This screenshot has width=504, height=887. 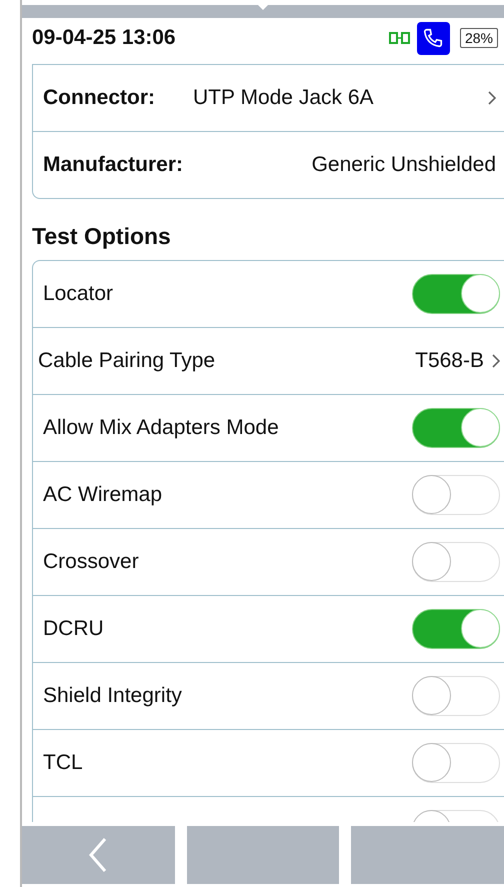 I want to click on option-label: AC Wiremap, so click(x=103, y=495).